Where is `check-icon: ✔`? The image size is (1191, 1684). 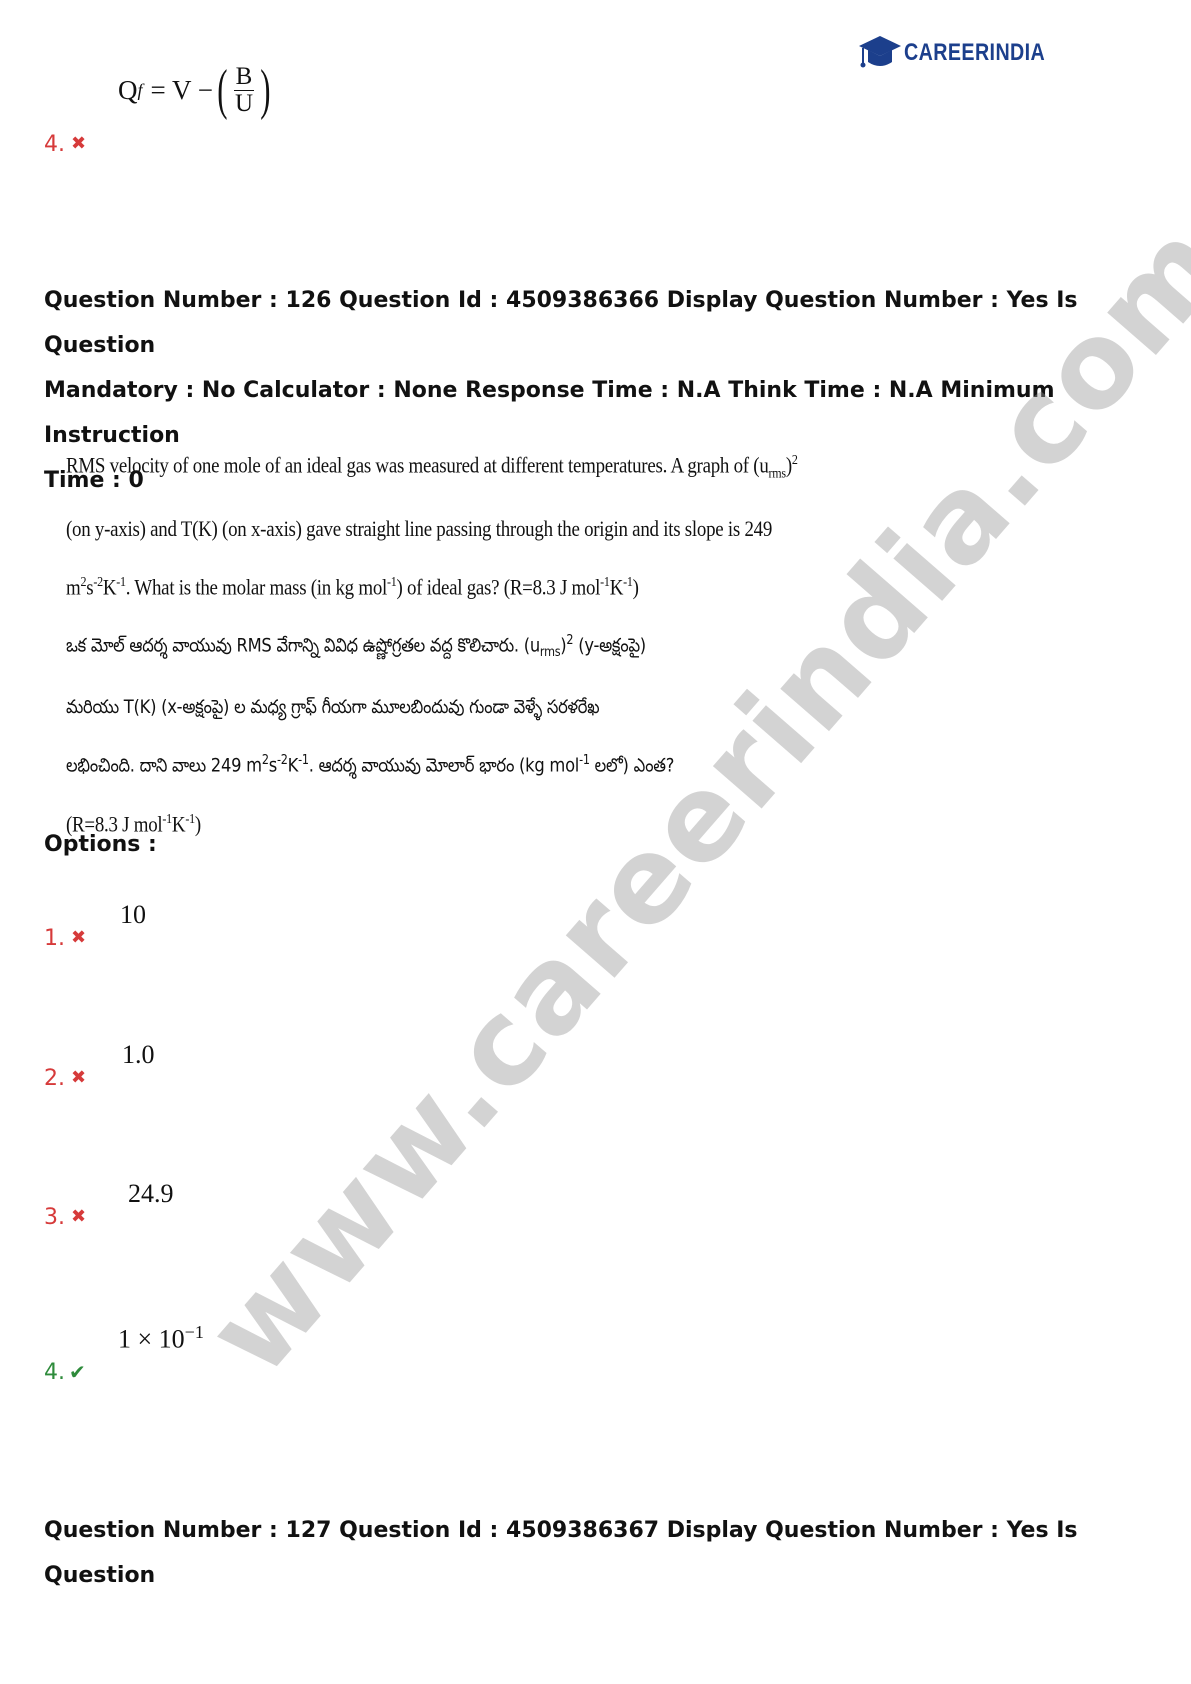 check-icon: ✔ is located at coordinates (77, 1372).